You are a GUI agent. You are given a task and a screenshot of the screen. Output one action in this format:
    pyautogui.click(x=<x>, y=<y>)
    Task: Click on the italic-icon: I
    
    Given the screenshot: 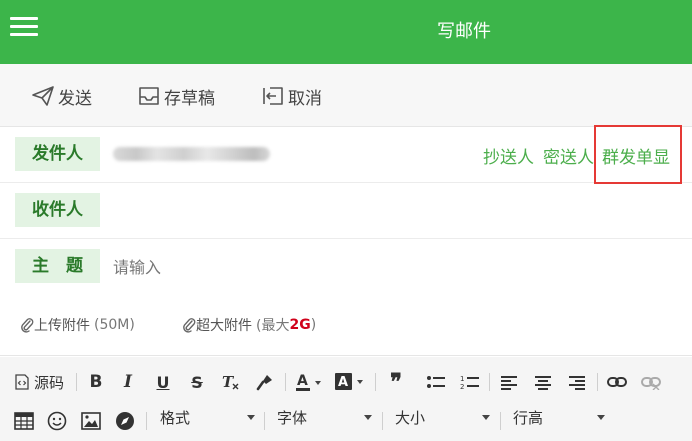 What is the action you would take?
    pyautogui.click(x=128, y=382)
    